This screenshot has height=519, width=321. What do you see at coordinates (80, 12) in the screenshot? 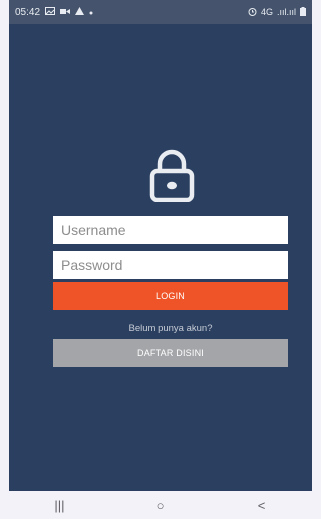
I see `alert-icon` at bounding box center [80, 12].